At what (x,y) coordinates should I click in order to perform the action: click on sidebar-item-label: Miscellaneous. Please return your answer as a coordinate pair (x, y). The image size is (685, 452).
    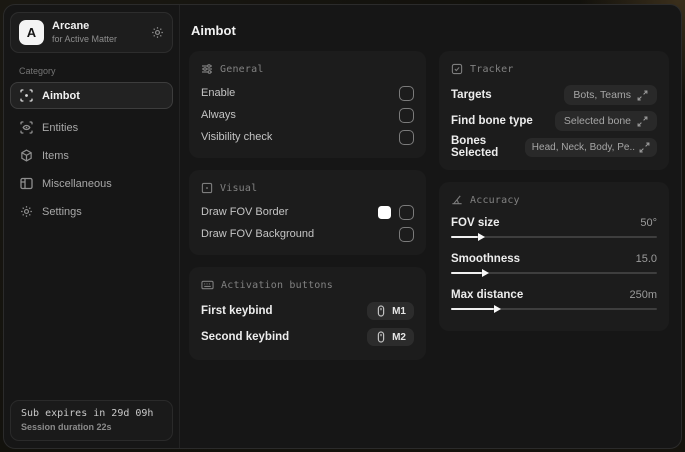
    Looking at the image, I should click on (77, 183).